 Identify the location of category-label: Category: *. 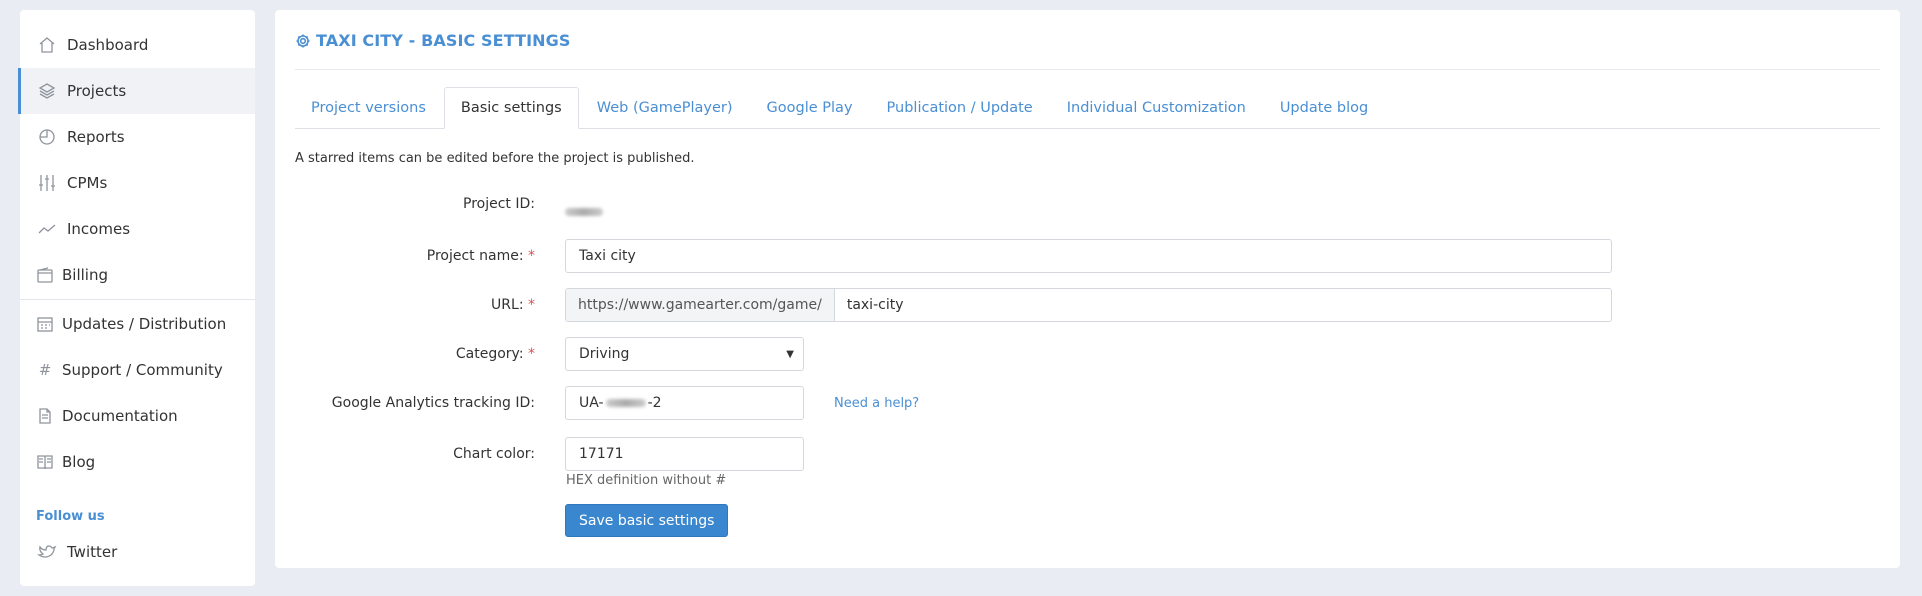
(495, 354).